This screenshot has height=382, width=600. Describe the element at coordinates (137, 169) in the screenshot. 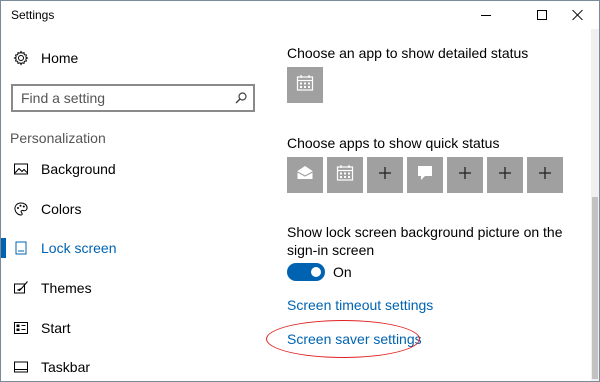

I see `sidebar-item-background: Background` at that location.